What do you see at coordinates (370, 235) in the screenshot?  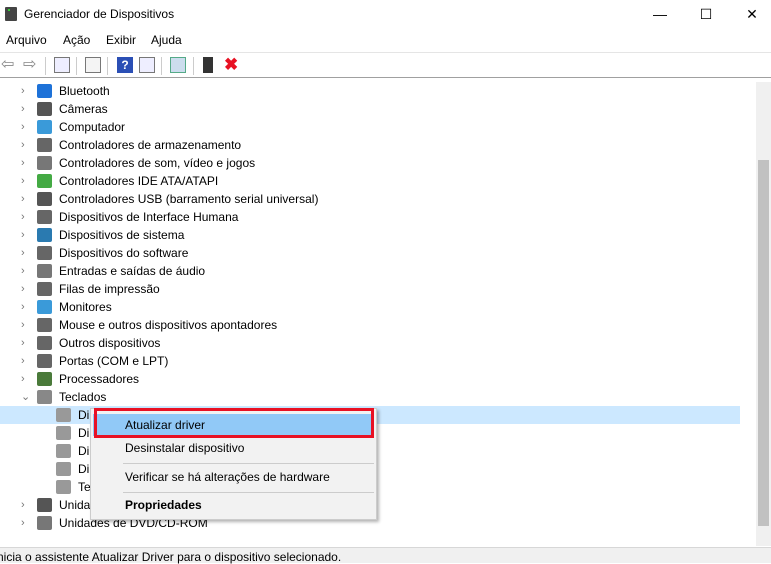 I see `tree-item: › Dispositivos de sistema` at bounding box center [370, 235].